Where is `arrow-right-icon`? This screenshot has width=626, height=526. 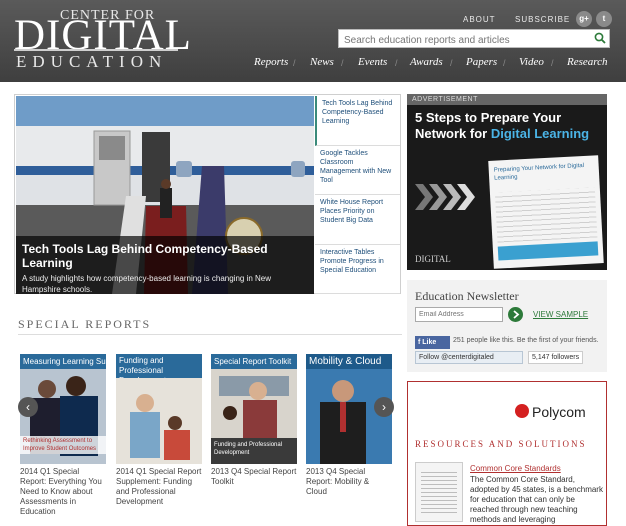
arrow-right-icon is located at coordinates (516, 314).